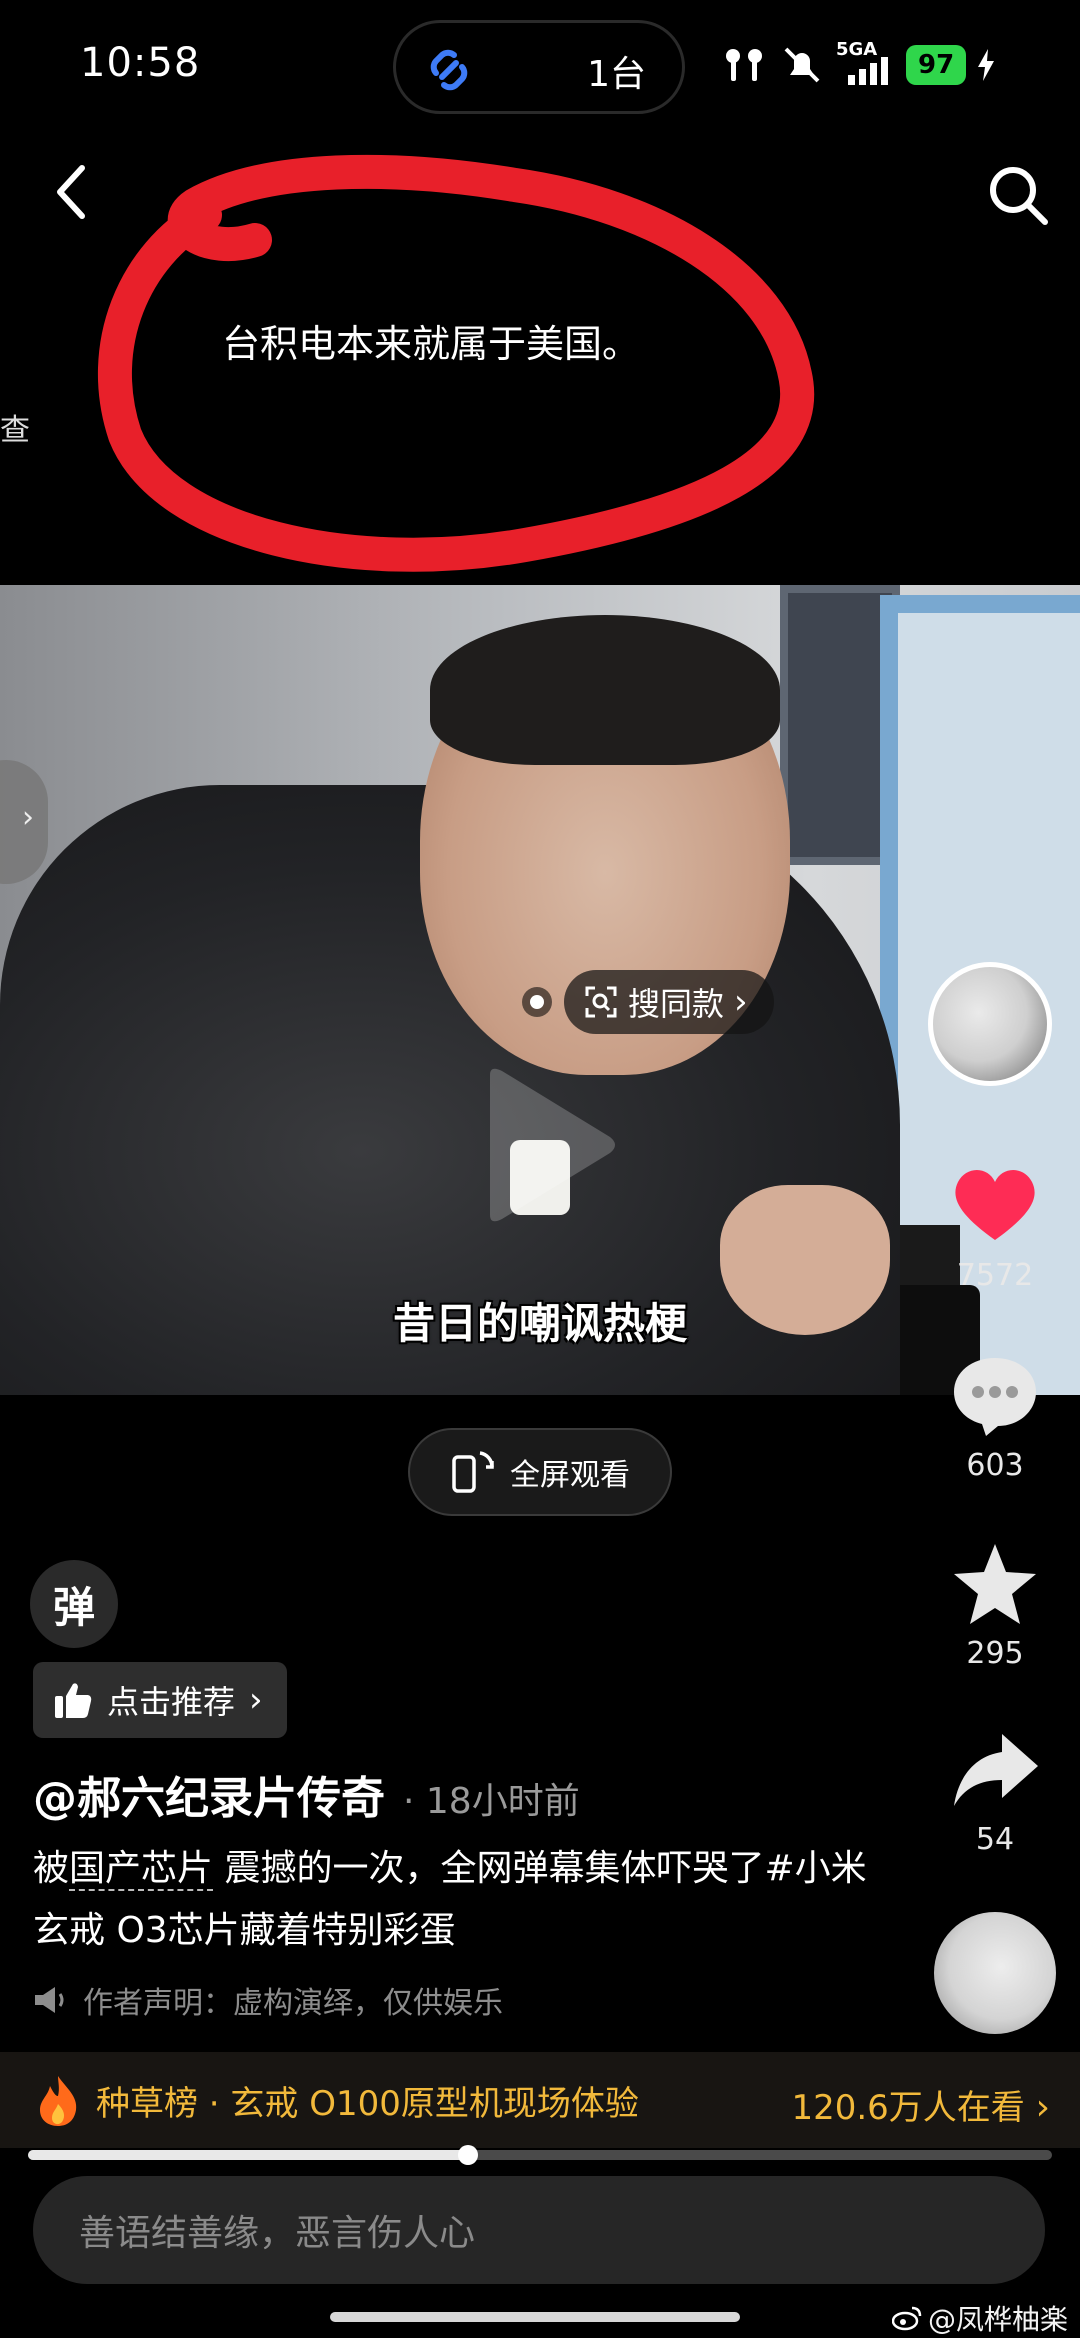 The width and height of the screenshot is (1080, 2338). What do you see at coordinates (998, 2319) in the screenshot?
I see `watermark-text: @凤桦柚楽` at bounding box center [998, 2319].